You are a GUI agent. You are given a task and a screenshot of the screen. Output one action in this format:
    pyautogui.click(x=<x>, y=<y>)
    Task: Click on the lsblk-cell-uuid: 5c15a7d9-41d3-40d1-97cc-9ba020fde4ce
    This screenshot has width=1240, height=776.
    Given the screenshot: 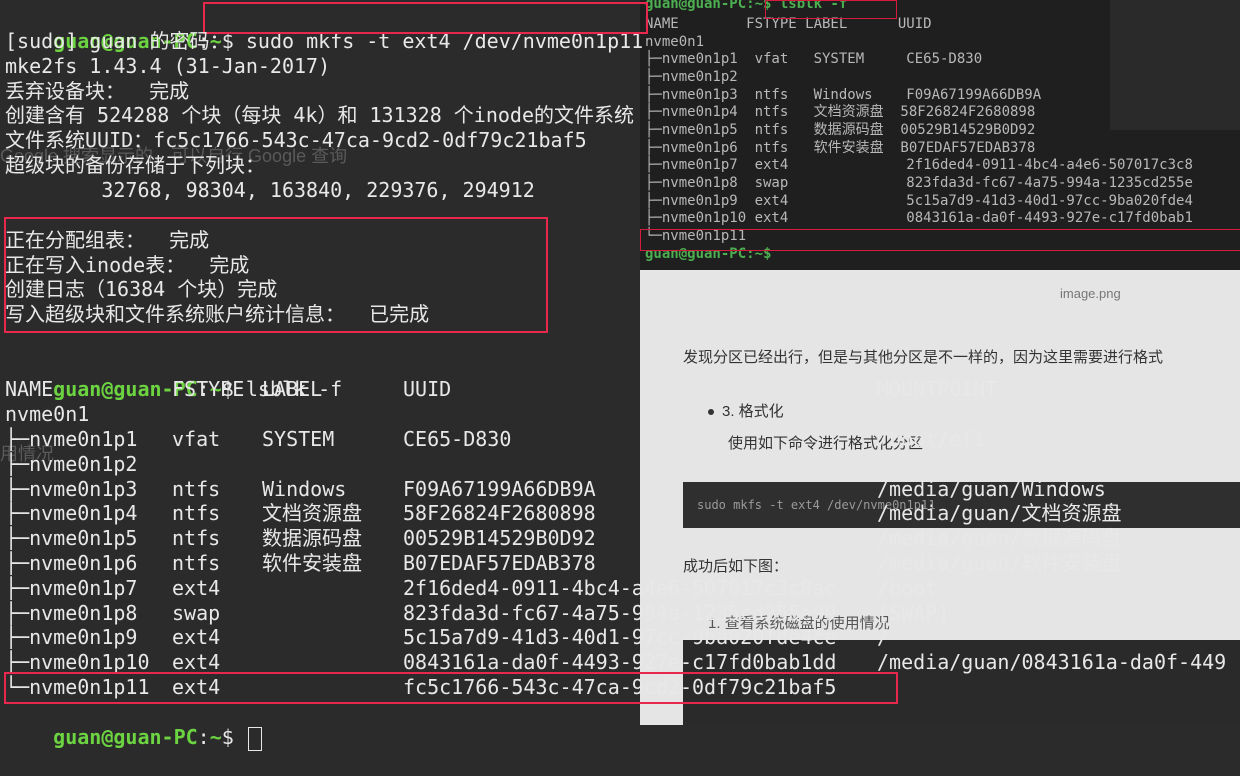 What is the action you would take?
    pyautogui.click(x=620, y=637)
    